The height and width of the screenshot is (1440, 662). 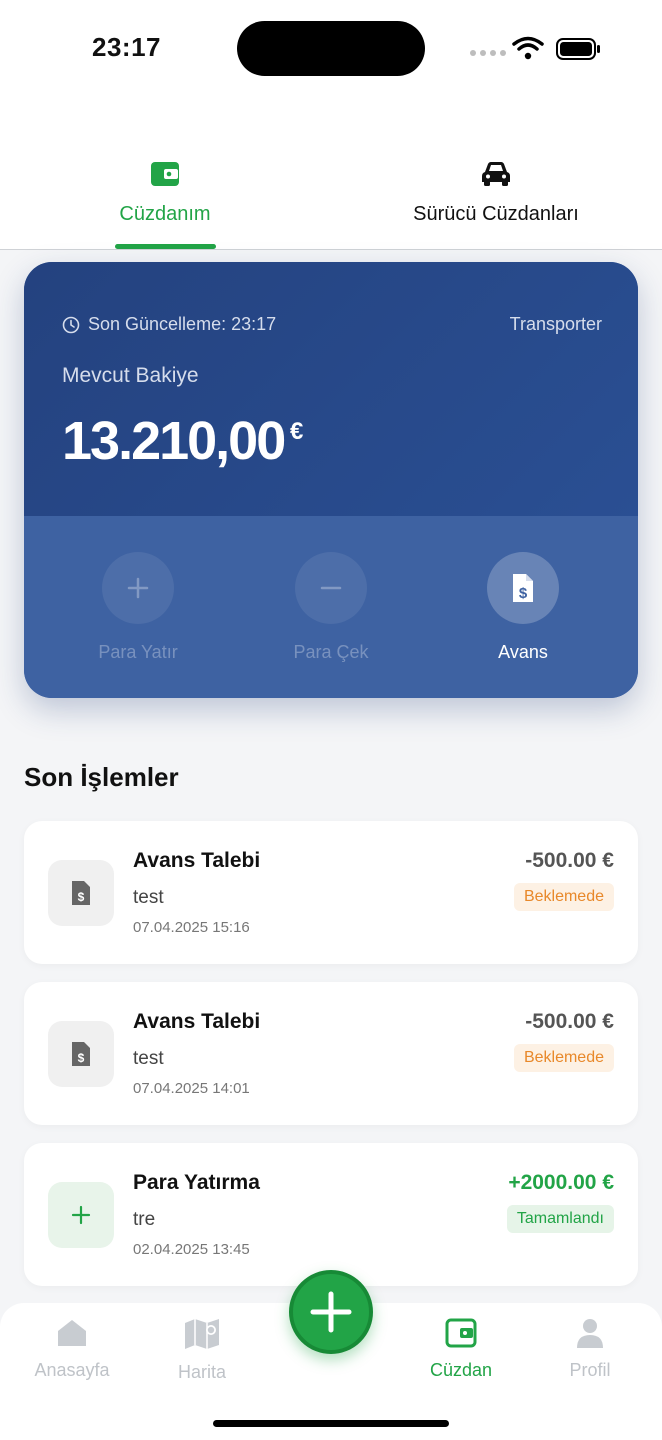 I want to click on transaction-description: tre, so click(x=144, y=1219).